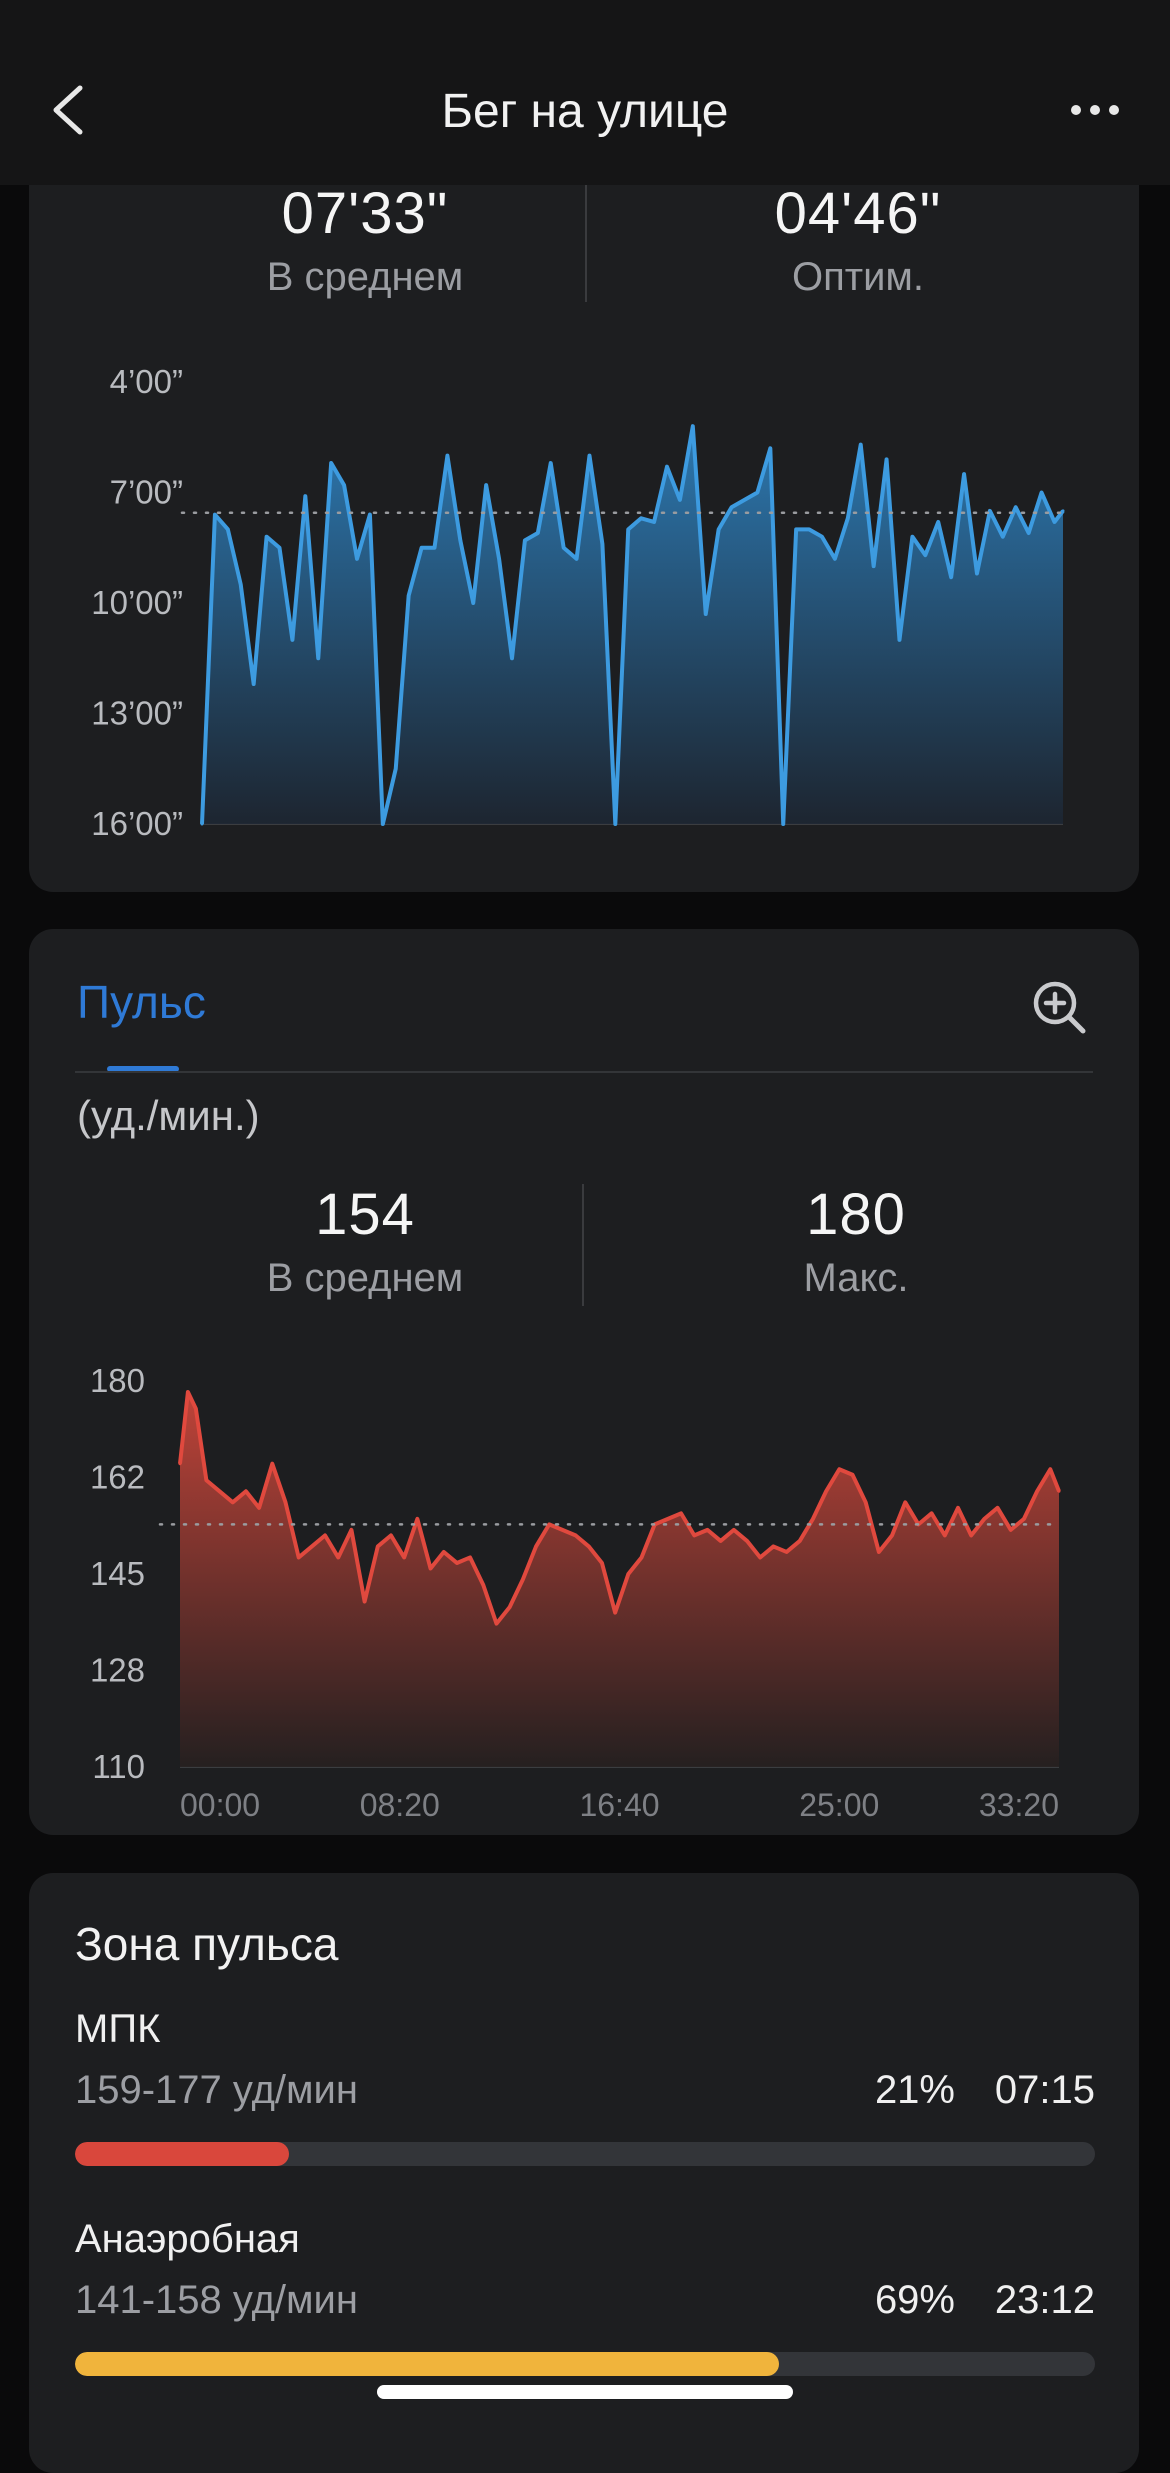 Image resolution: width=1170 pixels, height=2473 pixels. What do you see at coordinates (117, 1670) in the screenshot?
I see `y-tick-label: 128` at bounding box center [117, 1670].